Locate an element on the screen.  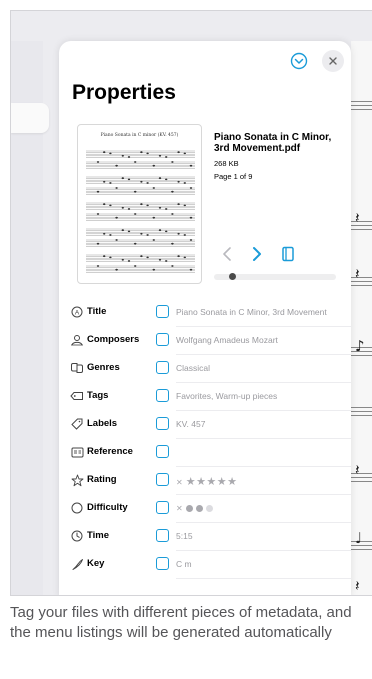
close-button is located at coordinates (333, 61).